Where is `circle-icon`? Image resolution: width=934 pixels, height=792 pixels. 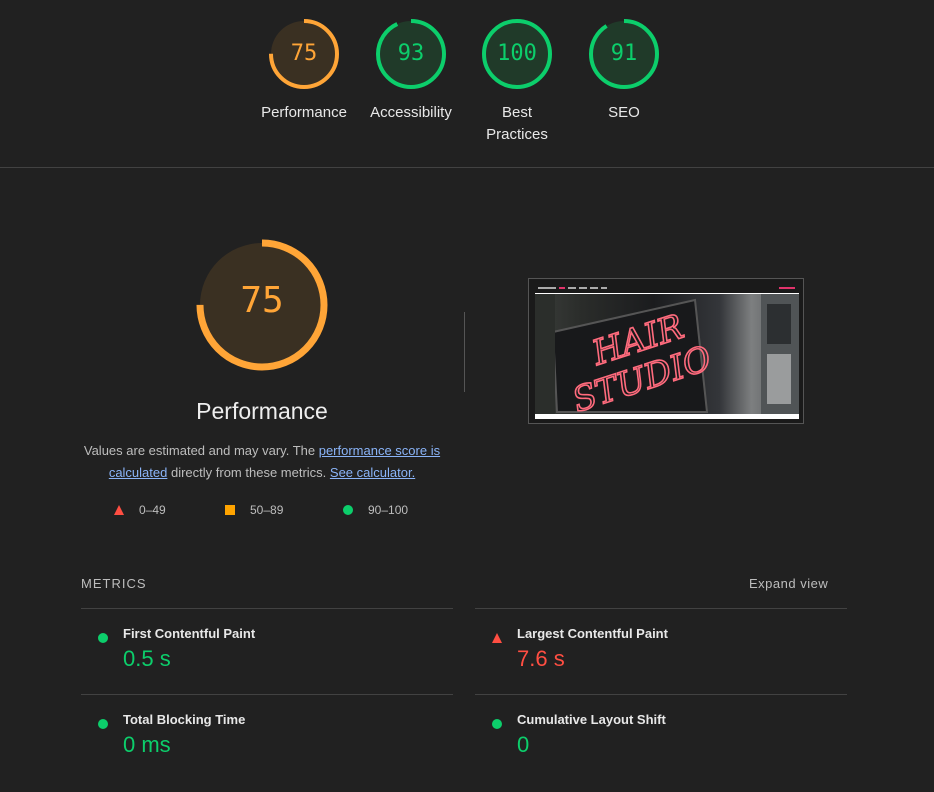
circle-icon is located at coordinates (348, 510).